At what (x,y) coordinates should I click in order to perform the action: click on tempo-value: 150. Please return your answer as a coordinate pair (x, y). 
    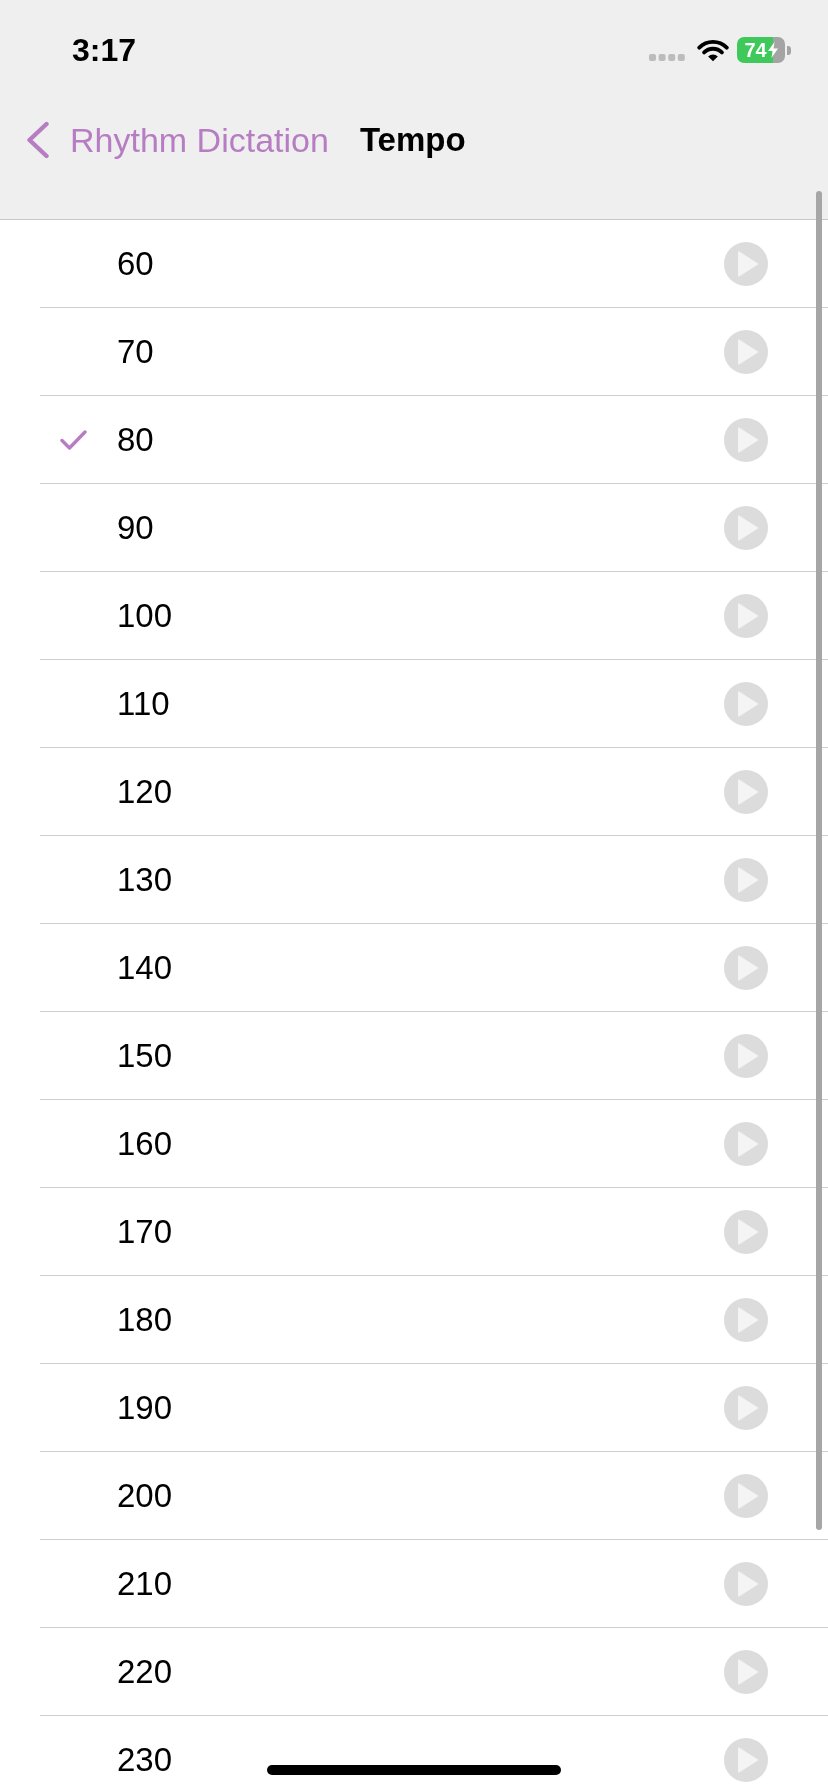
    Looking at the image, I should click on (145, 1055).